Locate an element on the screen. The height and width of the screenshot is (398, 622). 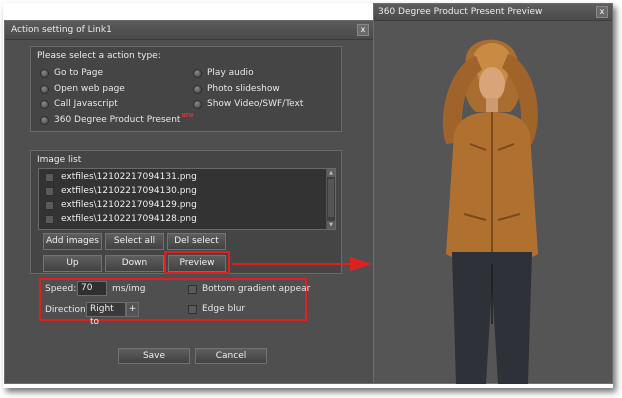
radio-label: Call Javascript is located at coordinates (86, 104).